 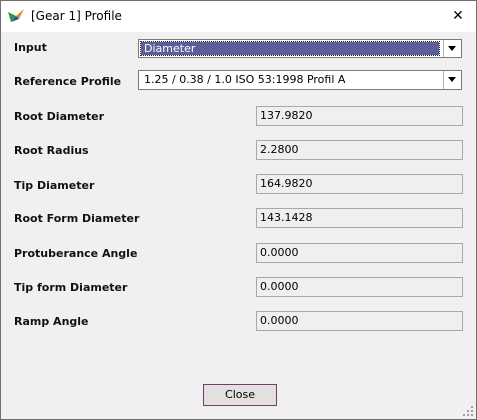 I want to click on tip-diameter-field: 164.9820, so click(x=359, y=184).